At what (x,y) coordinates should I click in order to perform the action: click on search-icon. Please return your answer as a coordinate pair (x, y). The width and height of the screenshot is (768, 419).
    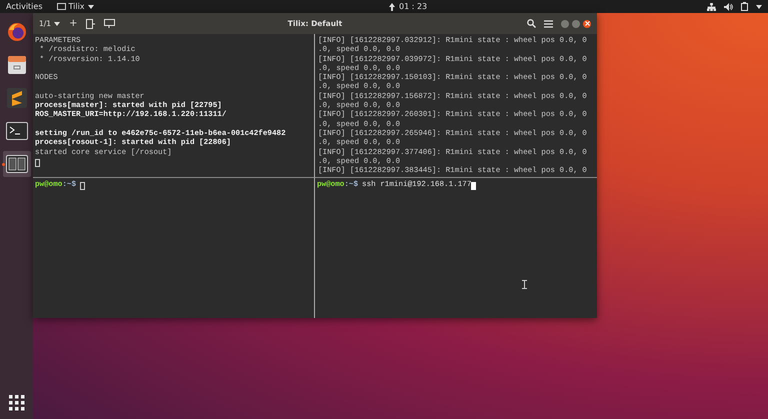
    Looking at the image, I should click on (531, 23).